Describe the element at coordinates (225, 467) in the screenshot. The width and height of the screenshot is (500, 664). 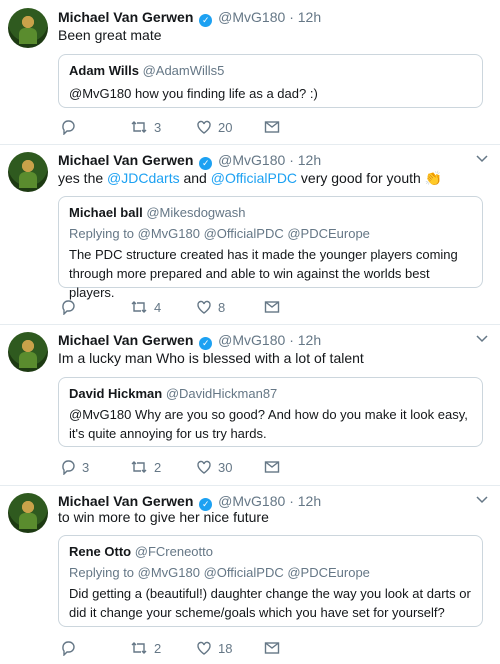
I see `like-count: 30` at that location.